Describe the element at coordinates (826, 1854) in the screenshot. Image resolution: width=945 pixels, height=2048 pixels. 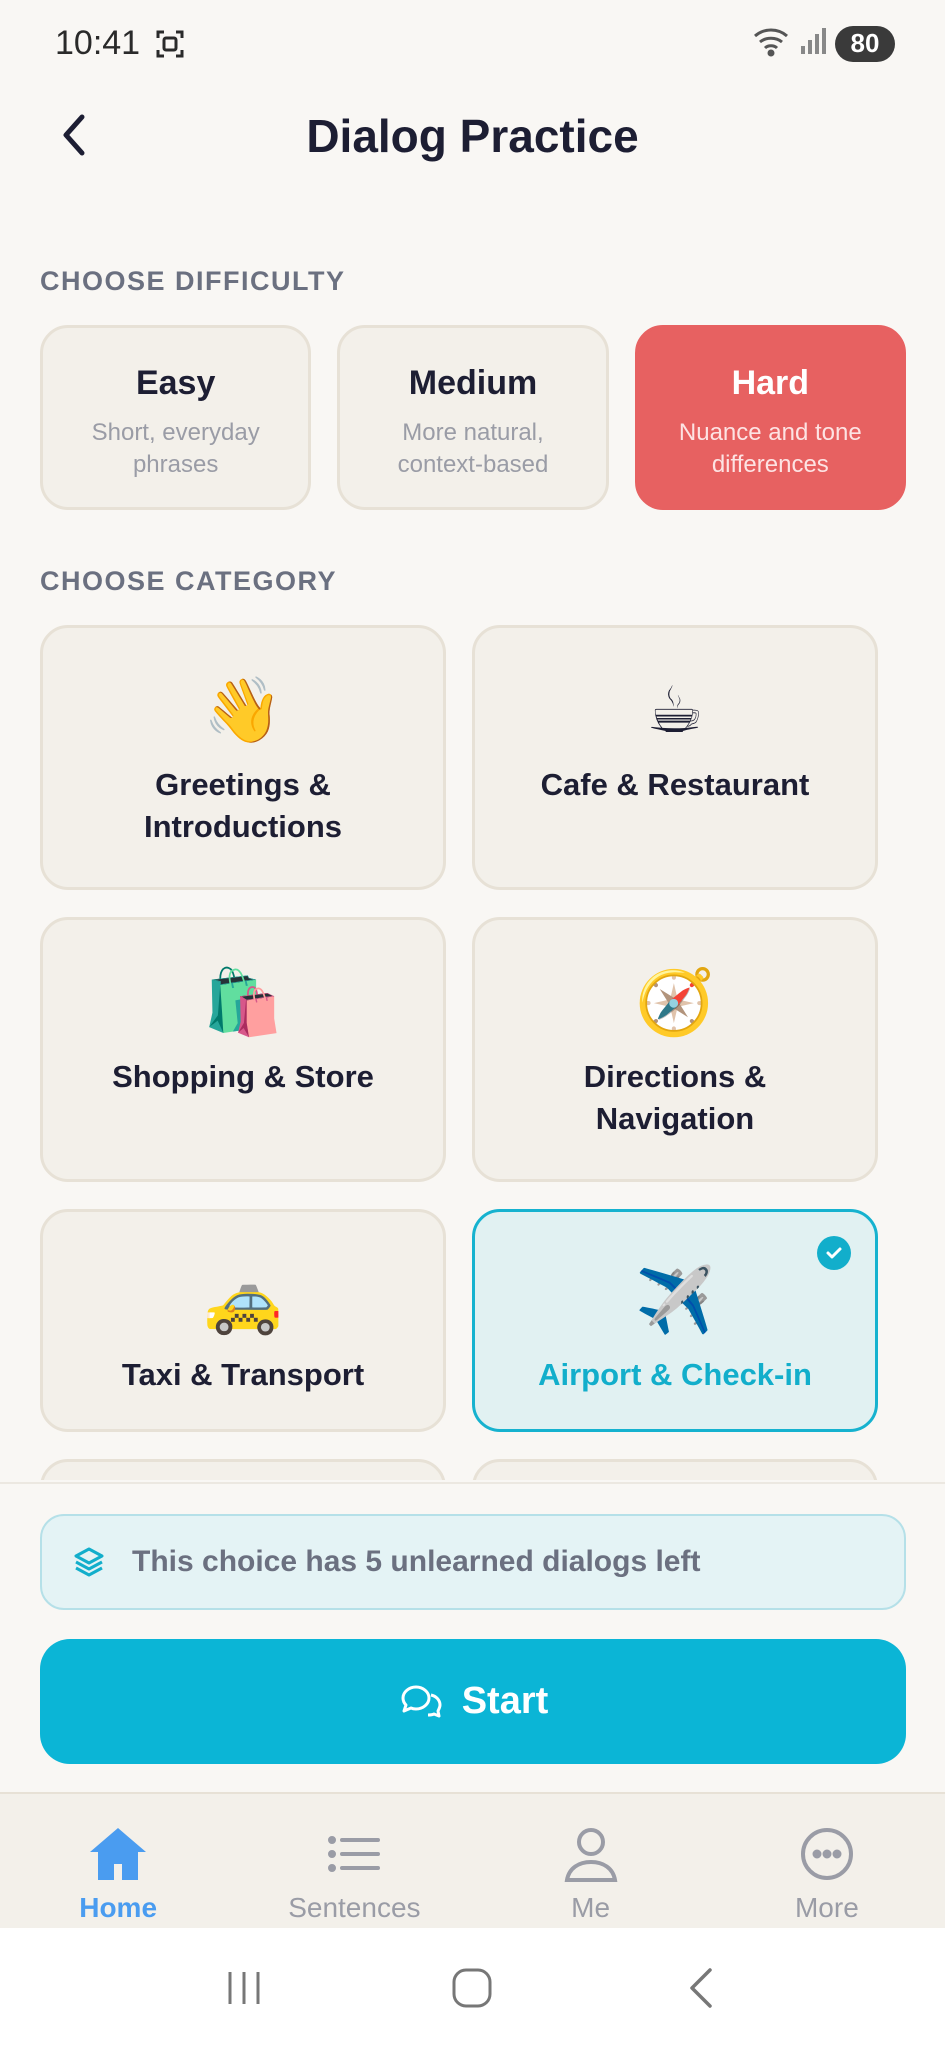
I see `more-dots-icon` at that location.